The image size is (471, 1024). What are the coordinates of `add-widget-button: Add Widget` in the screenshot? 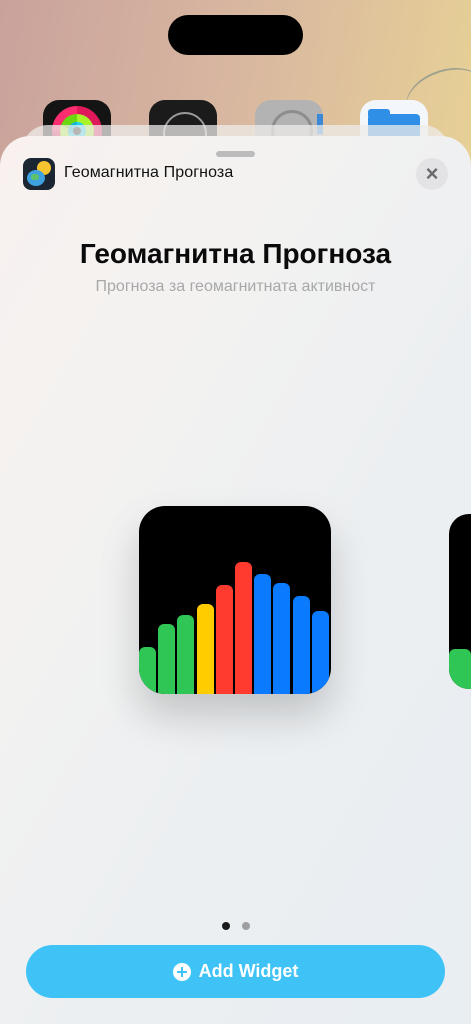 It's located at (235, 971).